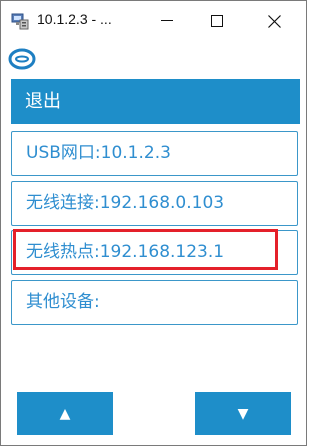  What do you see at coordinates (22, 59) in the screenshot?
I see `ring-logo-icon` at bounding box center [22, 59].